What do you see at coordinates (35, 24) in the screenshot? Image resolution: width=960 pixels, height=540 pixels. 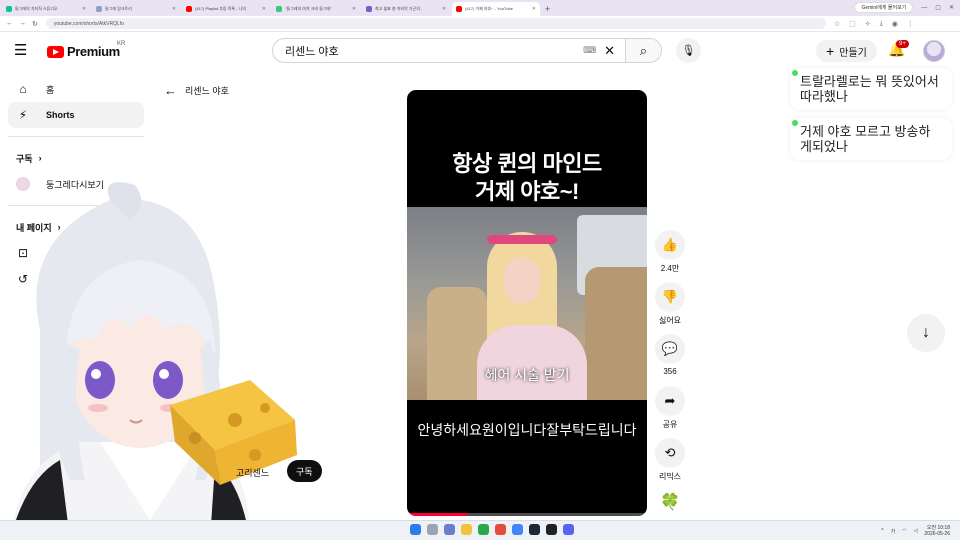 I see `reload-icon: ↻` at bounding box center [35, 24].